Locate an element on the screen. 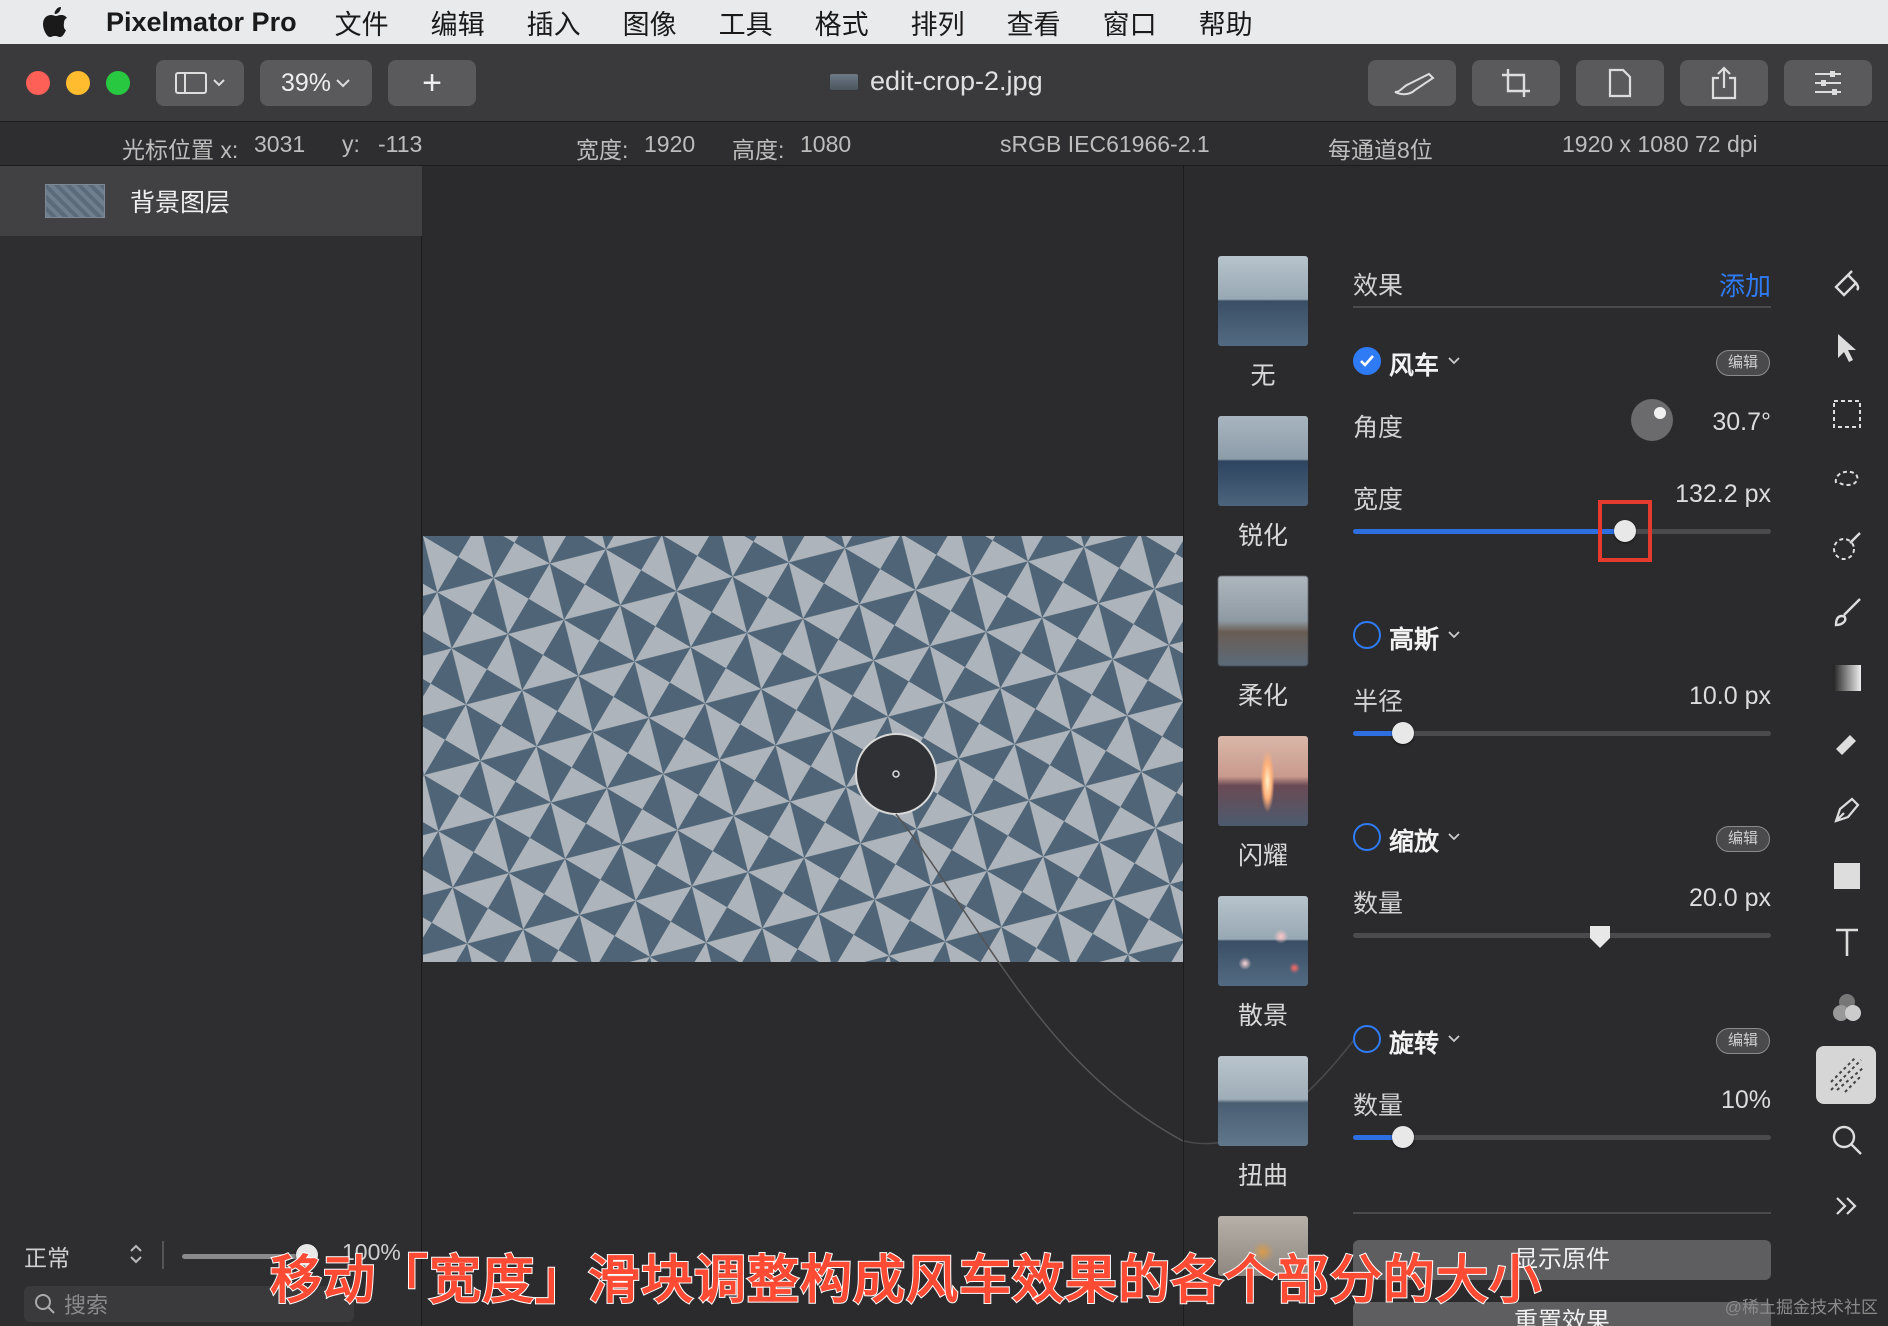 The image size is (1888, 1326). paint-bucket-icon is located at coordinates (1847, 283).